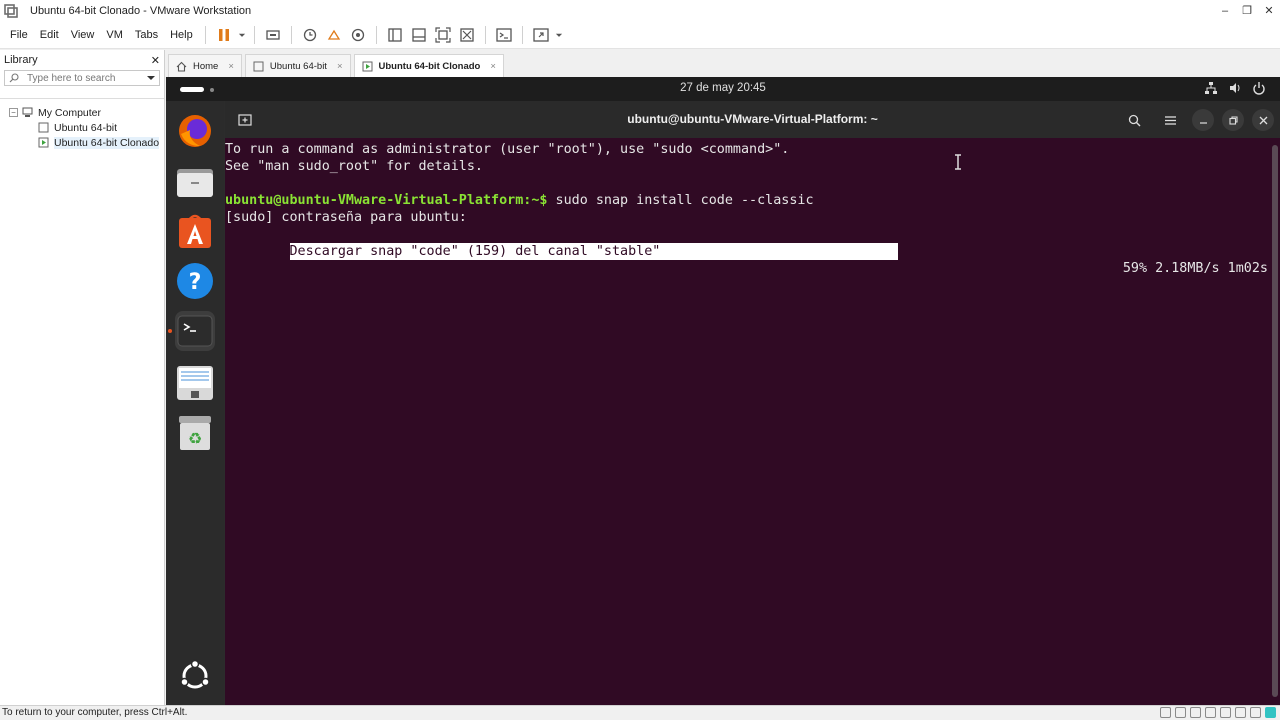  I want to click on send-ctrl-alt-del-button, so click(273, 35).